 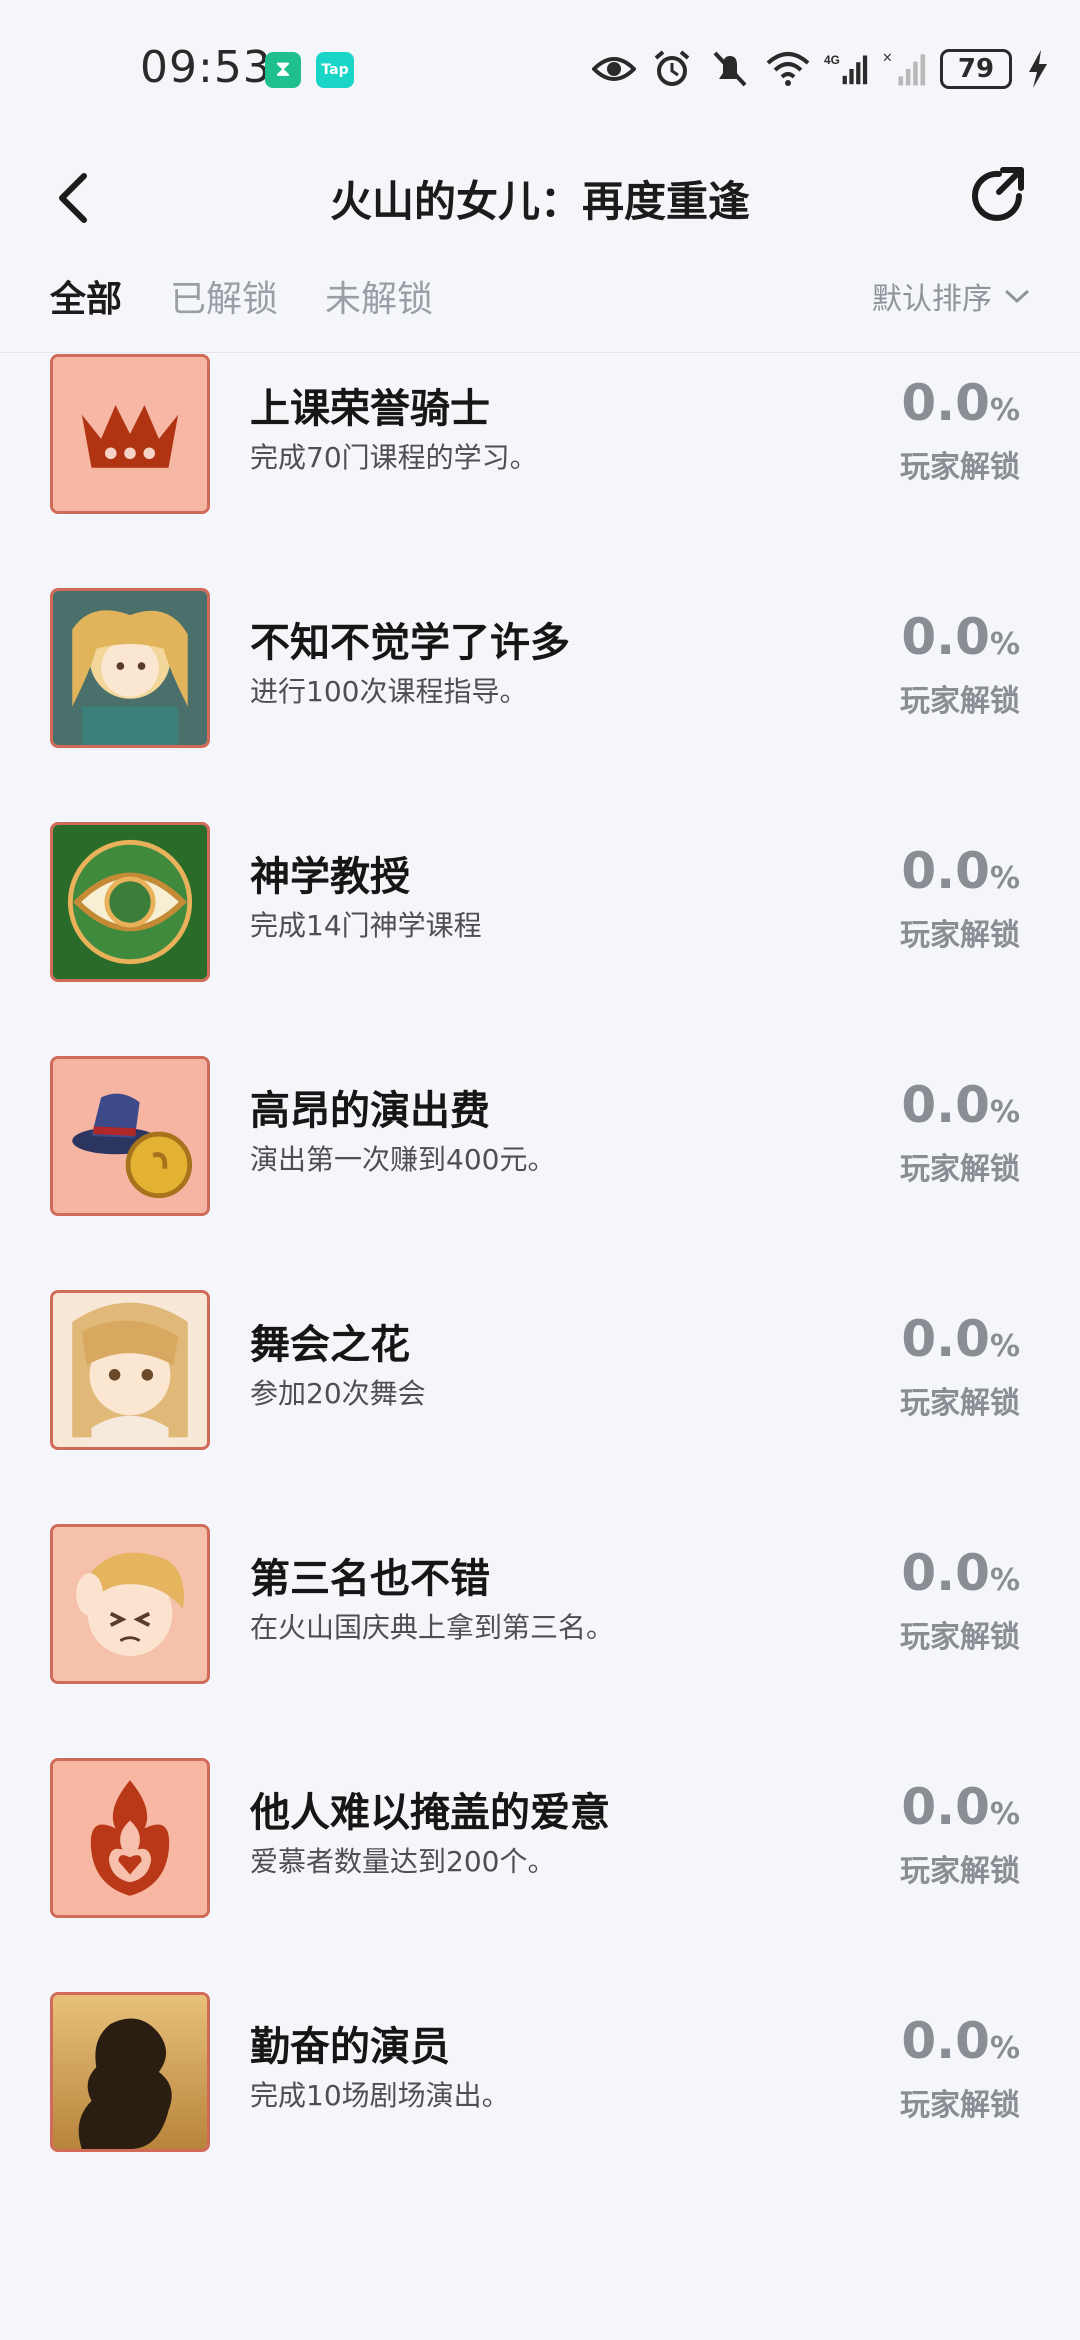 I want to click on achievement-row: 第三名也不错 在火山国庆典上拿到第三名。 0.0% 玩家解锁, so click(x=540, y=1641).